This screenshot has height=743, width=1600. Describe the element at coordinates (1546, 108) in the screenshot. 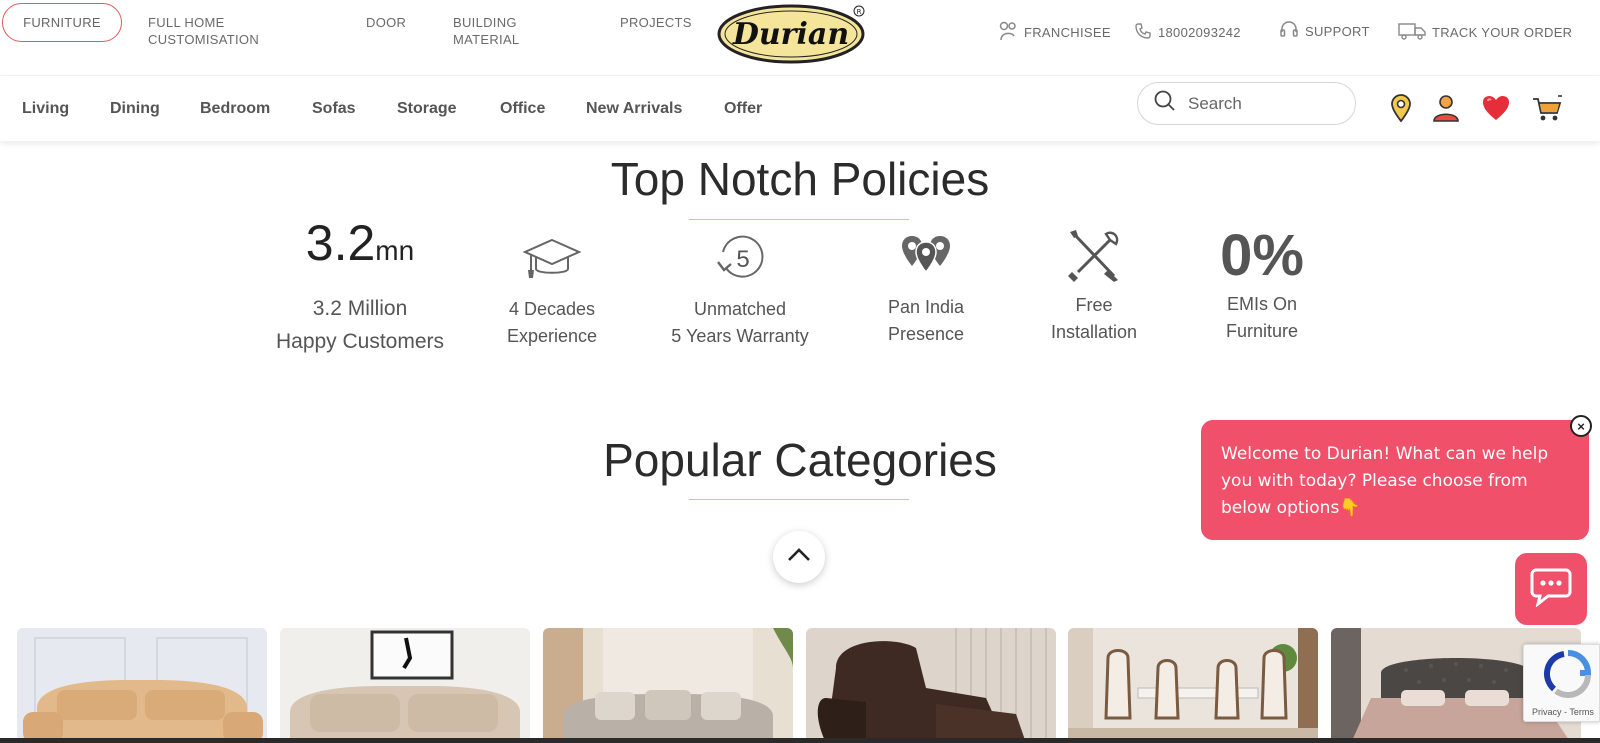

I see `cart-icon` at that location.